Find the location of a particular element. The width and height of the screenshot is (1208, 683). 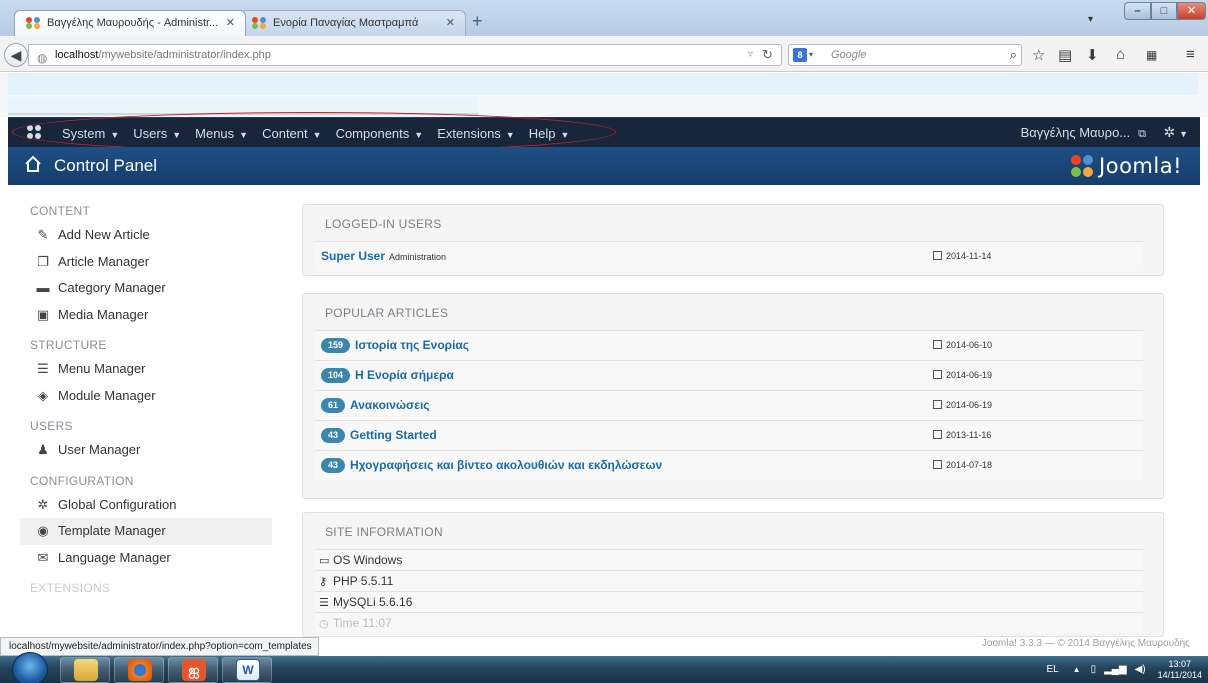

search-icon: ⌕ is located at coordinates (1013, 55).